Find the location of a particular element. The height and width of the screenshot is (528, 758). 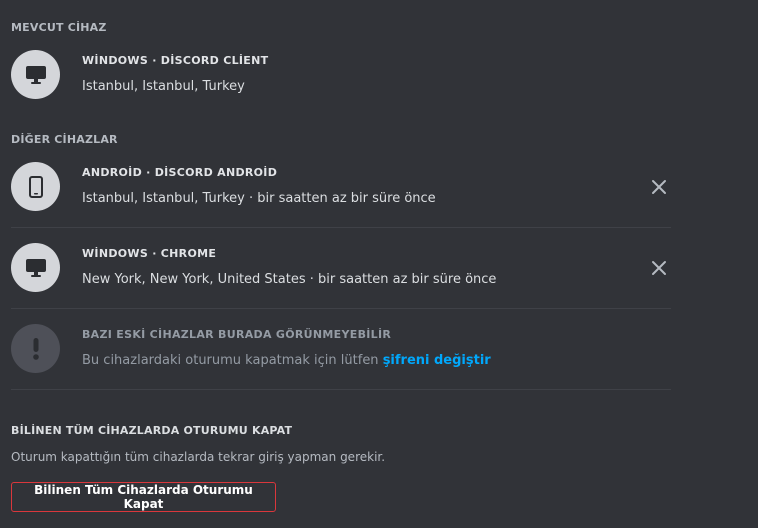

device-title: WİNDOWS · CHROME is located at coordinates (149, 253).